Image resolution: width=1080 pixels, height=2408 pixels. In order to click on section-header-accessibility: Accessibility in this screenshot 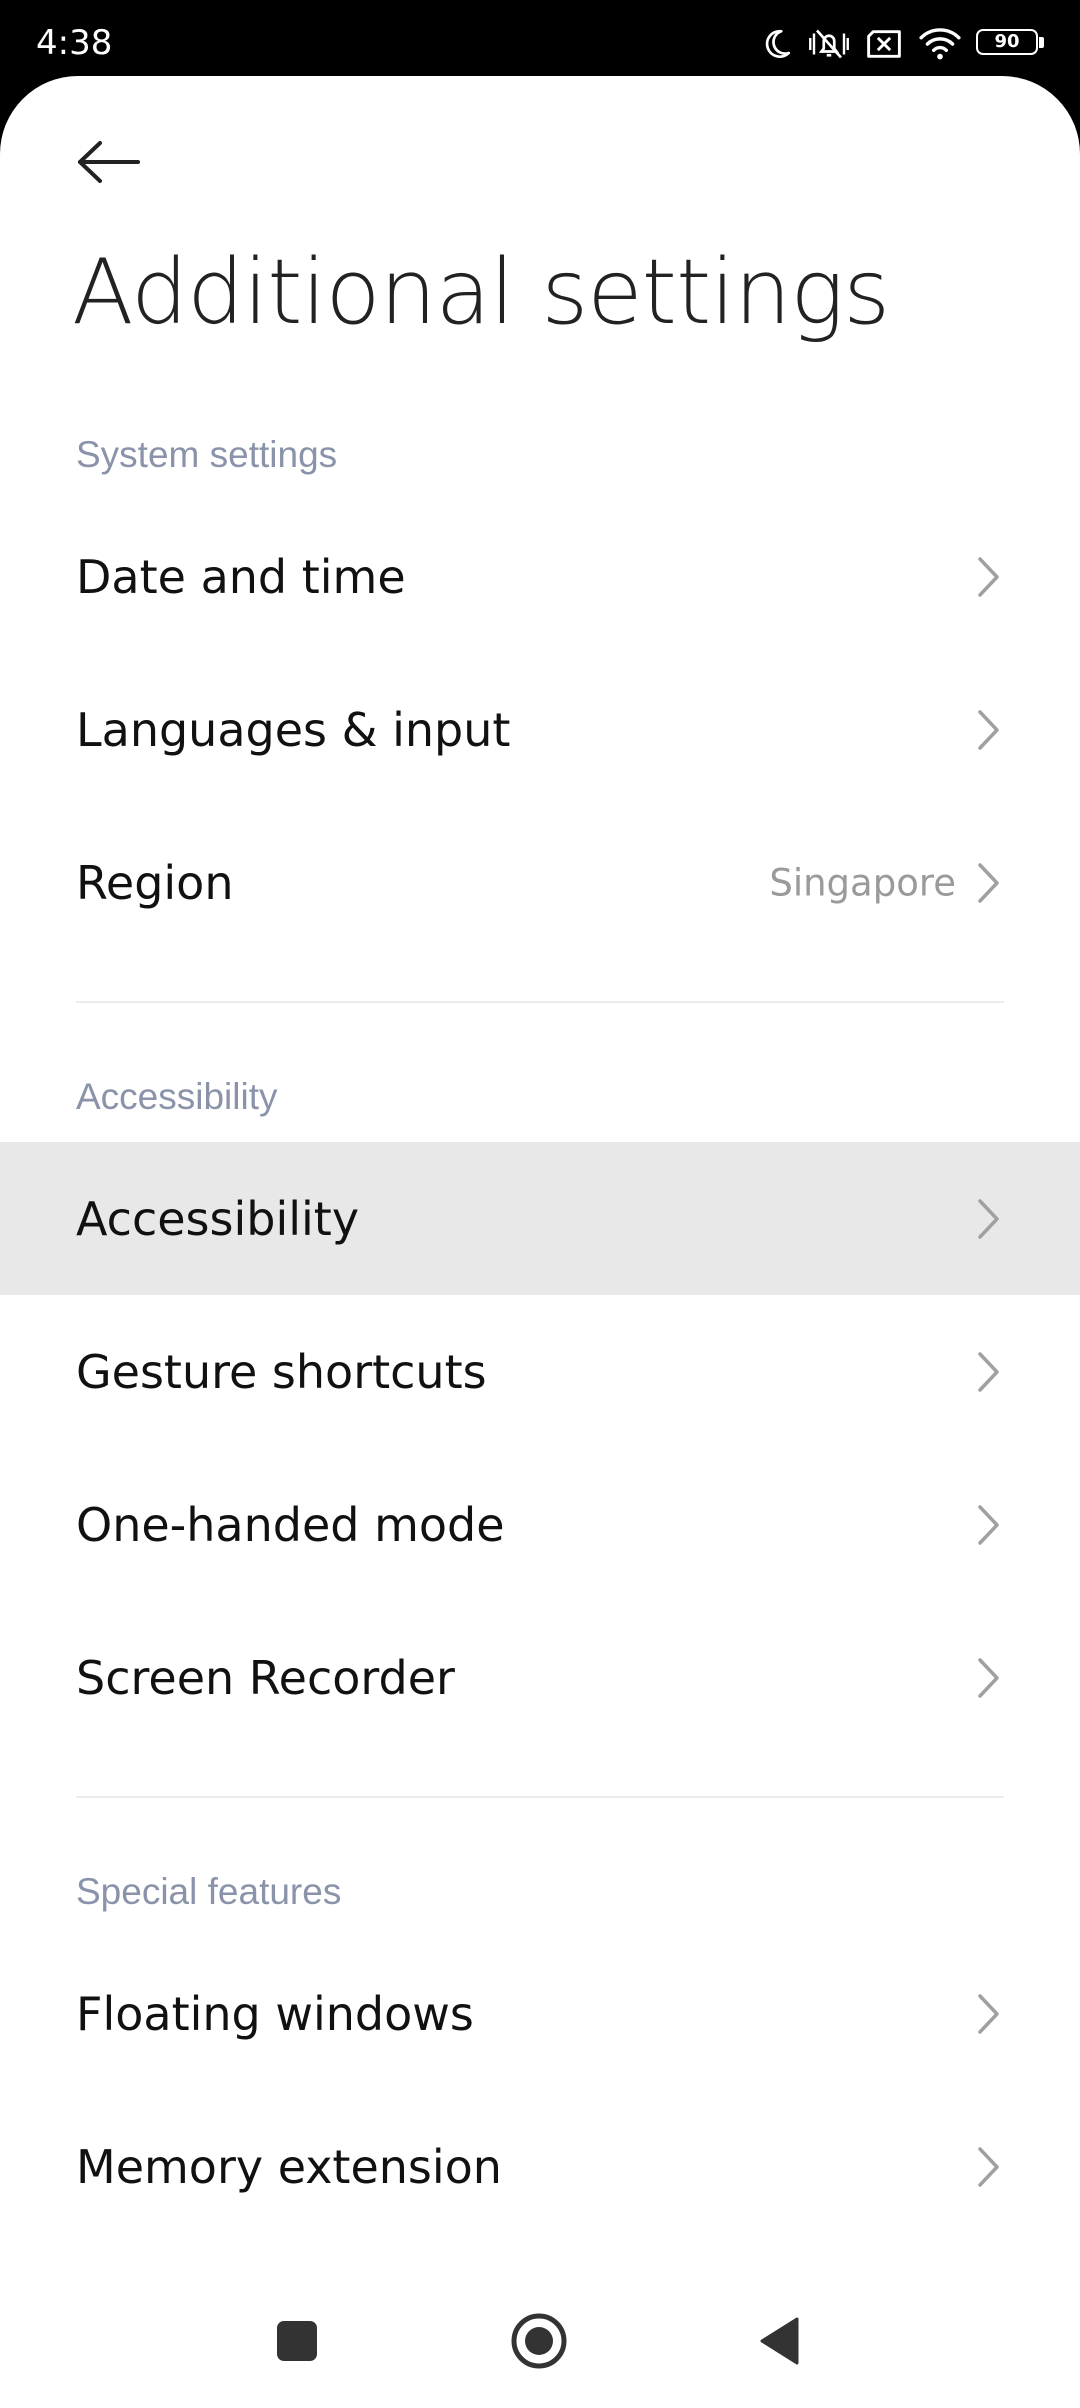, I will do `click(177, 1096)`.